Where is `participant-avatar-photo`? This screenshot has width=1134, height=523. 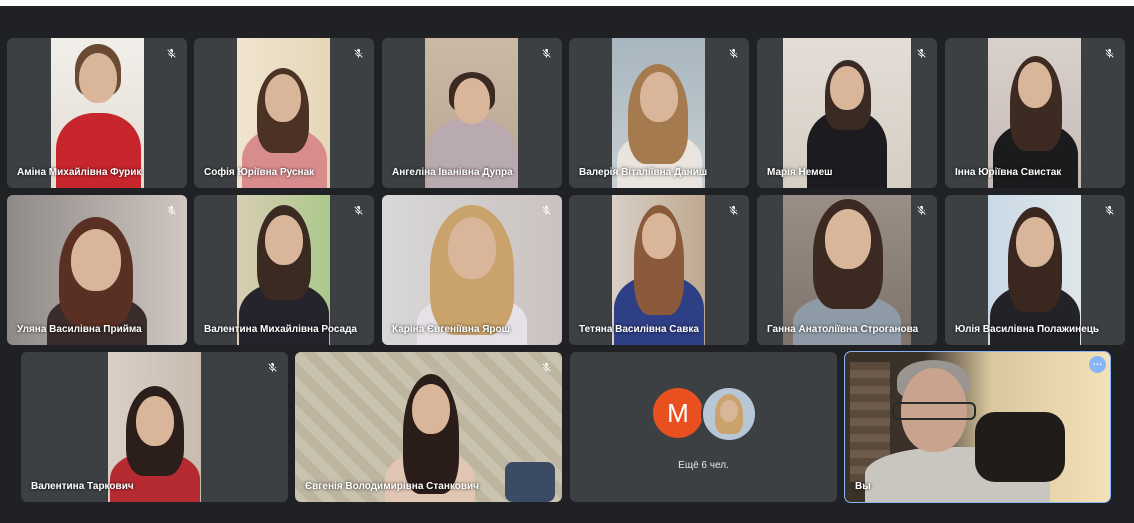 participant-avatar-photo is located at coordinates (729, 414).